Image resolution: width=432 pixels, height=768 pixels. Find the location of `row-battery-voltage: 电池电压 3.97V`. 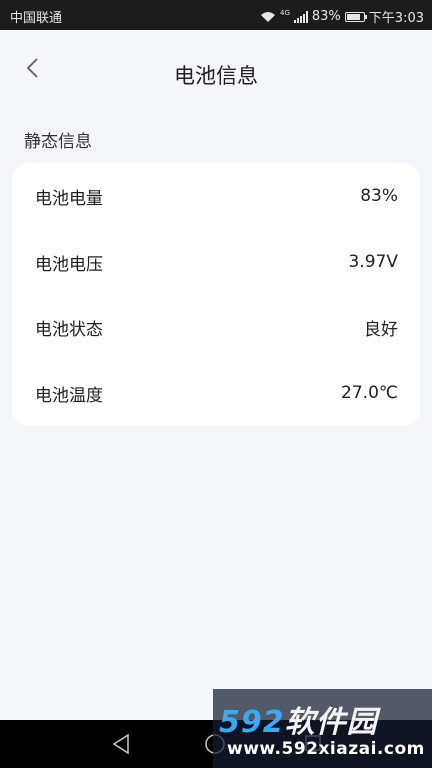

row-battery-voltage: 电池电压 3.97V is located at coordinates (216, 262).